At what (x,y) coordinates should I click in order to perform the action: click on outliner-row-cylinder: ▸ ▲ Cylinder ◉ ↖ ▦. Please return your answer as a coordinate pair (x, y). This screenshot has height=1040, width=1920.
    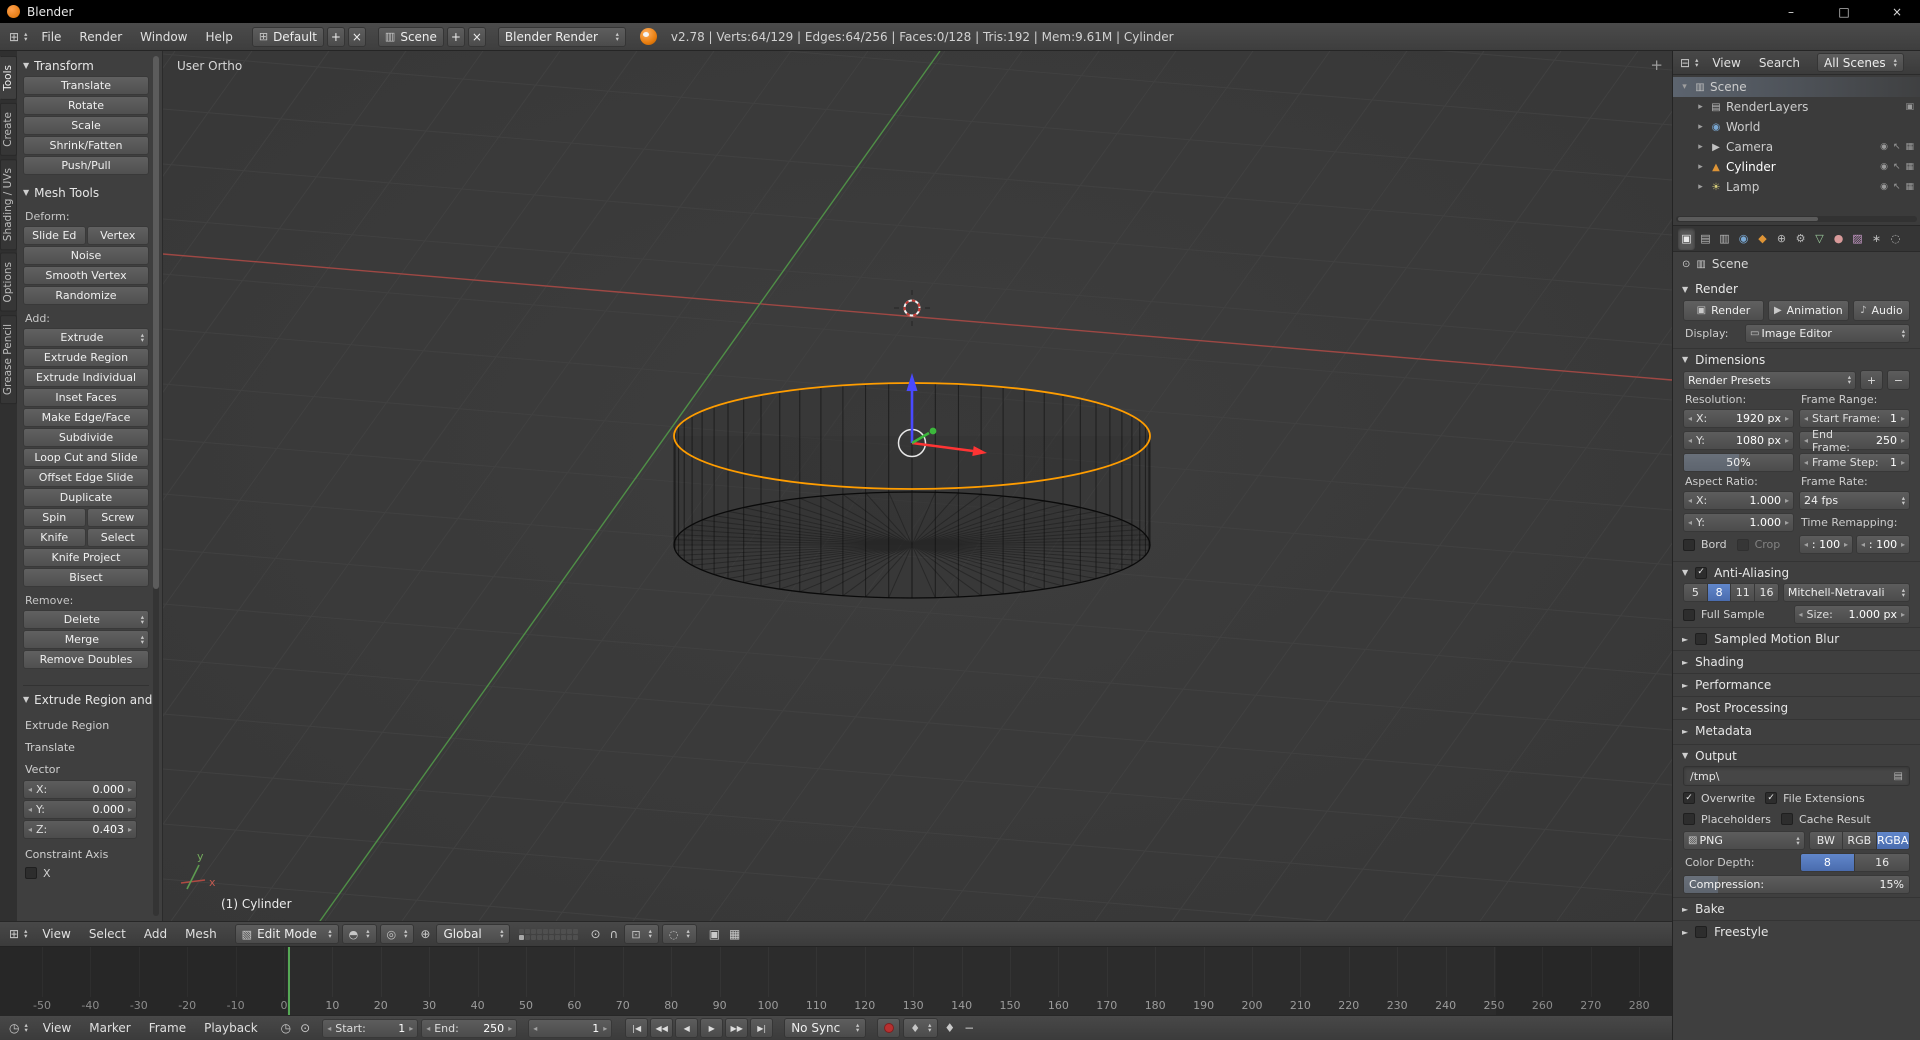
    Looking at the image, I should click on (1796, 167).